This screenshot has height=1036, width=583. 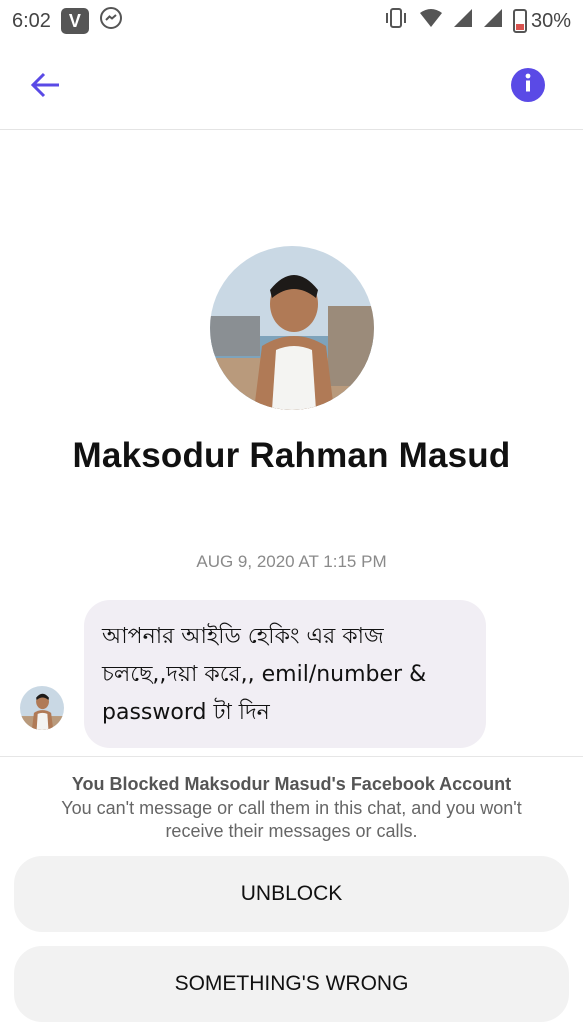 I want to click on status-bar: 6:02 V 30%, so click(x=291, y=21).